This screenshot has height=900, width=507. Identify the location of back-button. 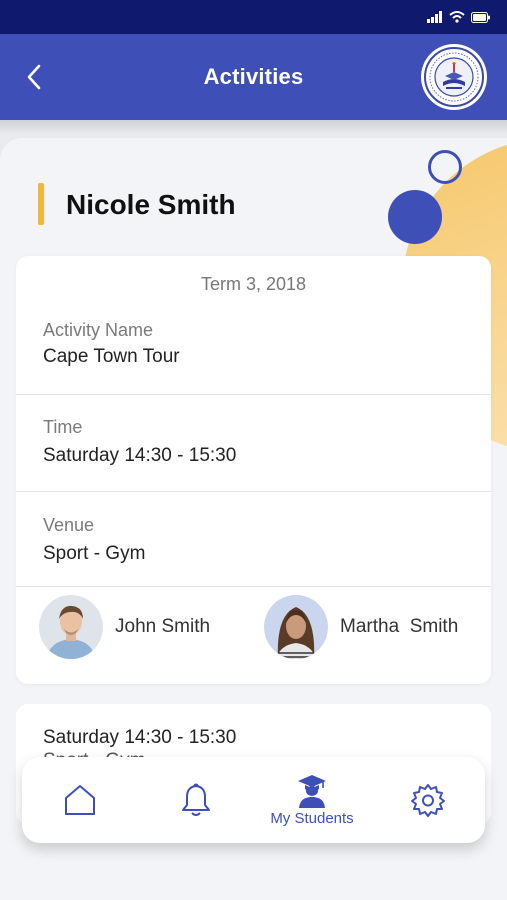
(34, 77).